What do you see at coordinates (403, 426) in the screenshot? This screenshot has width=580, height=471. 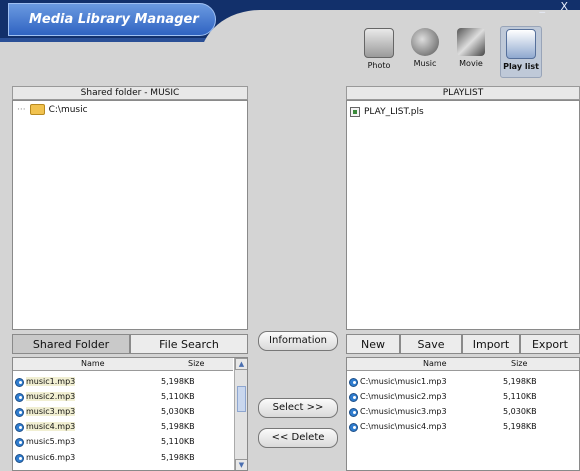 I see `file-path: C:\music\music4.mp3` at bounding box center [403, 426].